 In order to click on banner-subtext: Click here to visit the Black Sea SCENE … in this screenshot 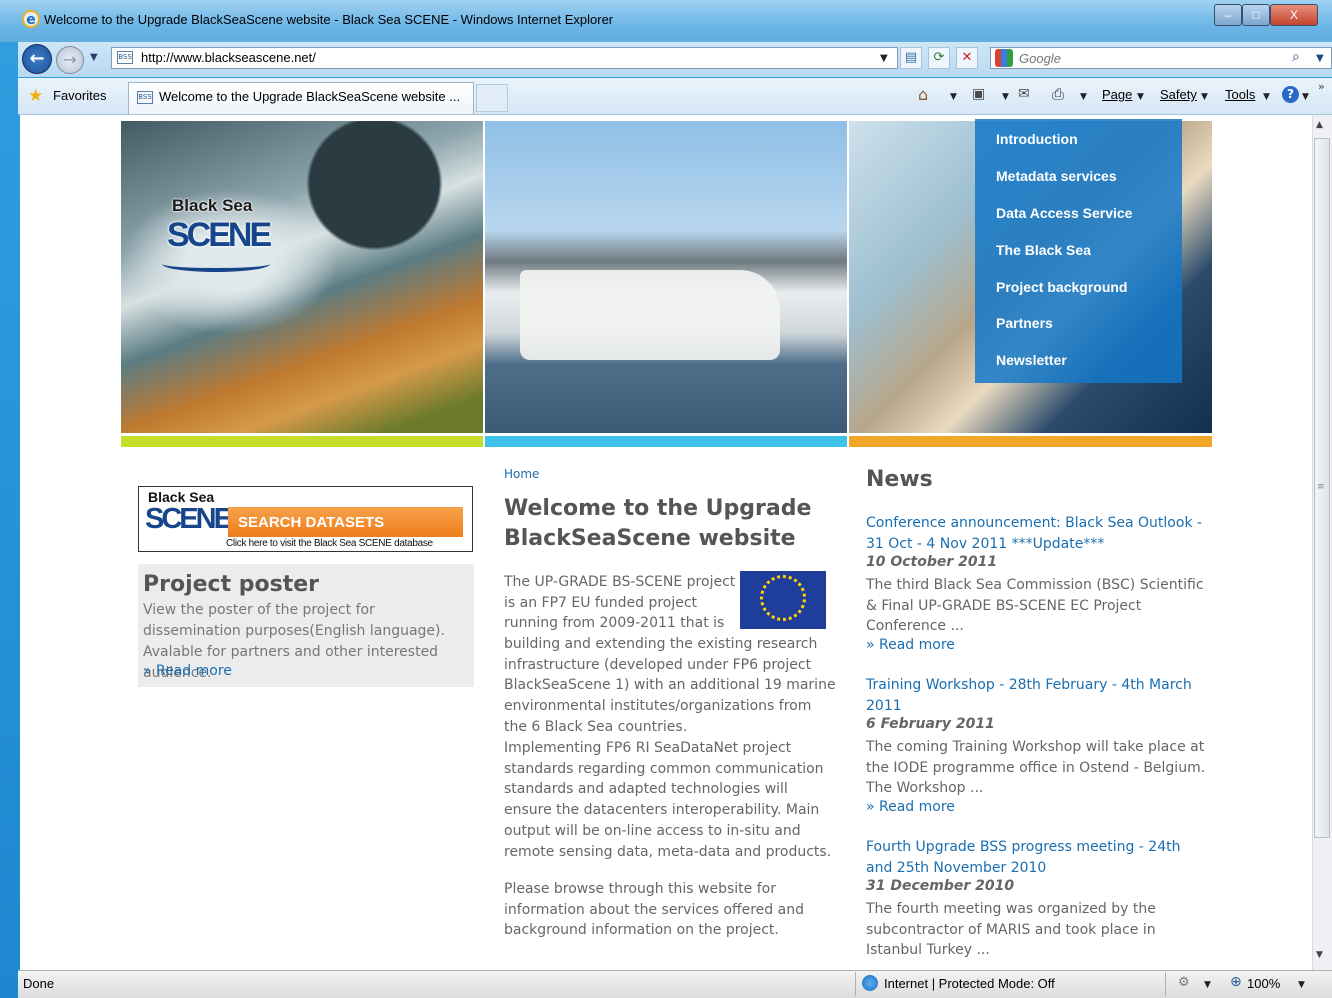, I will do `click(329, 543)`.